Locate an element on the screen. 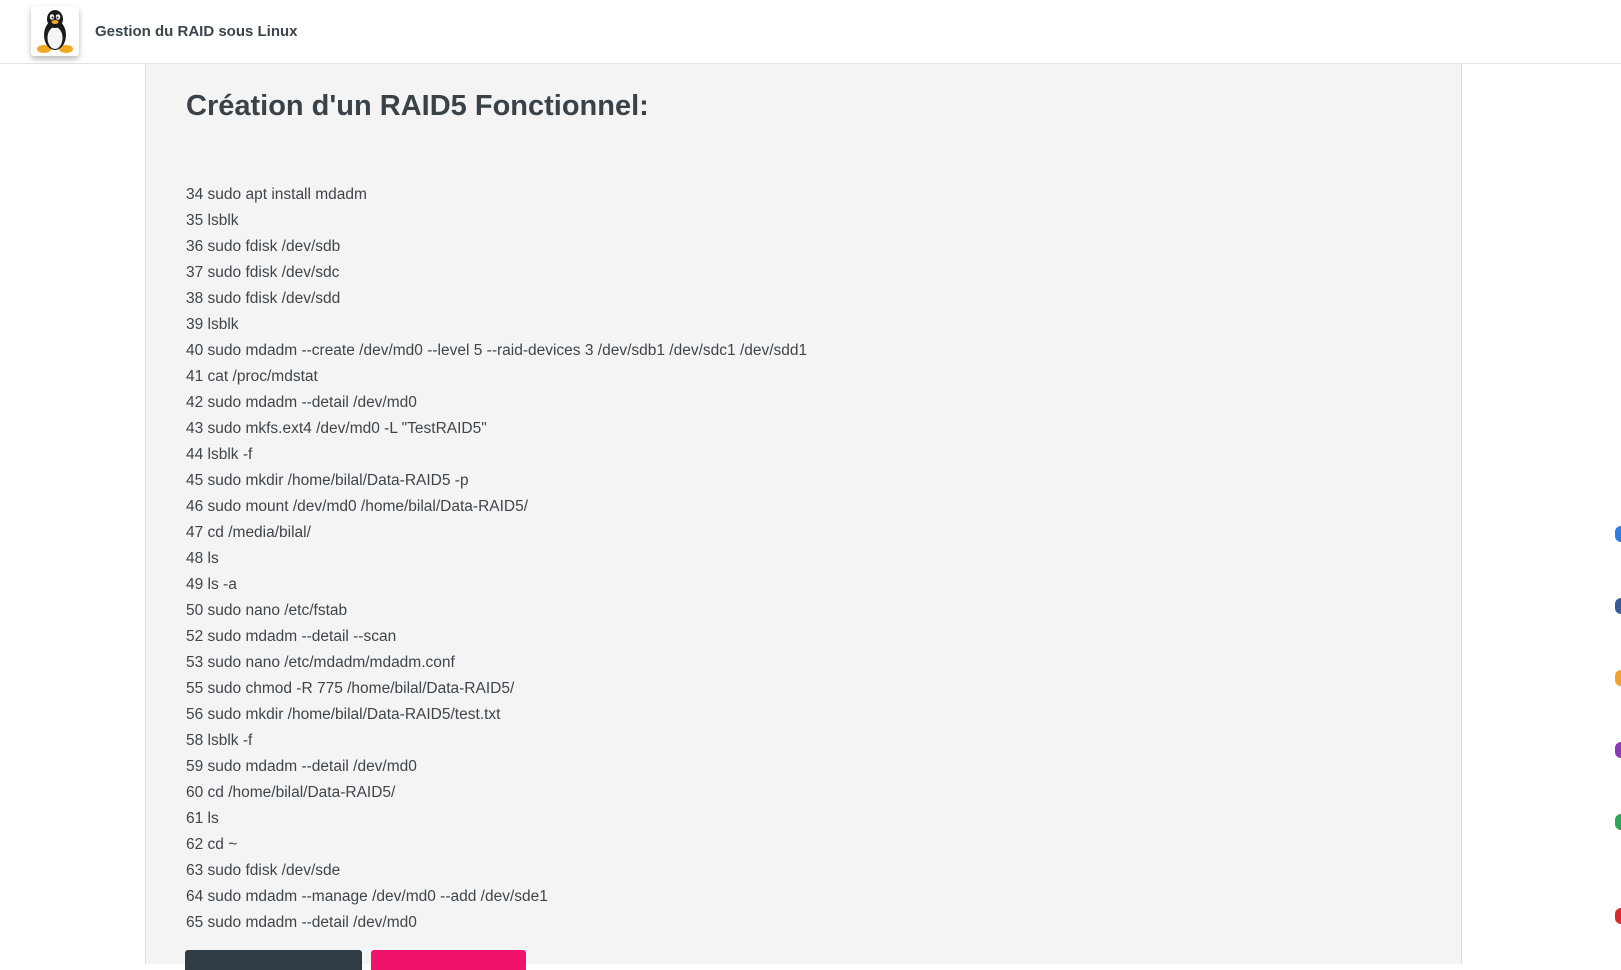  site-title: Gestion du RAID sous Linux is located at coordinates (196, 31).